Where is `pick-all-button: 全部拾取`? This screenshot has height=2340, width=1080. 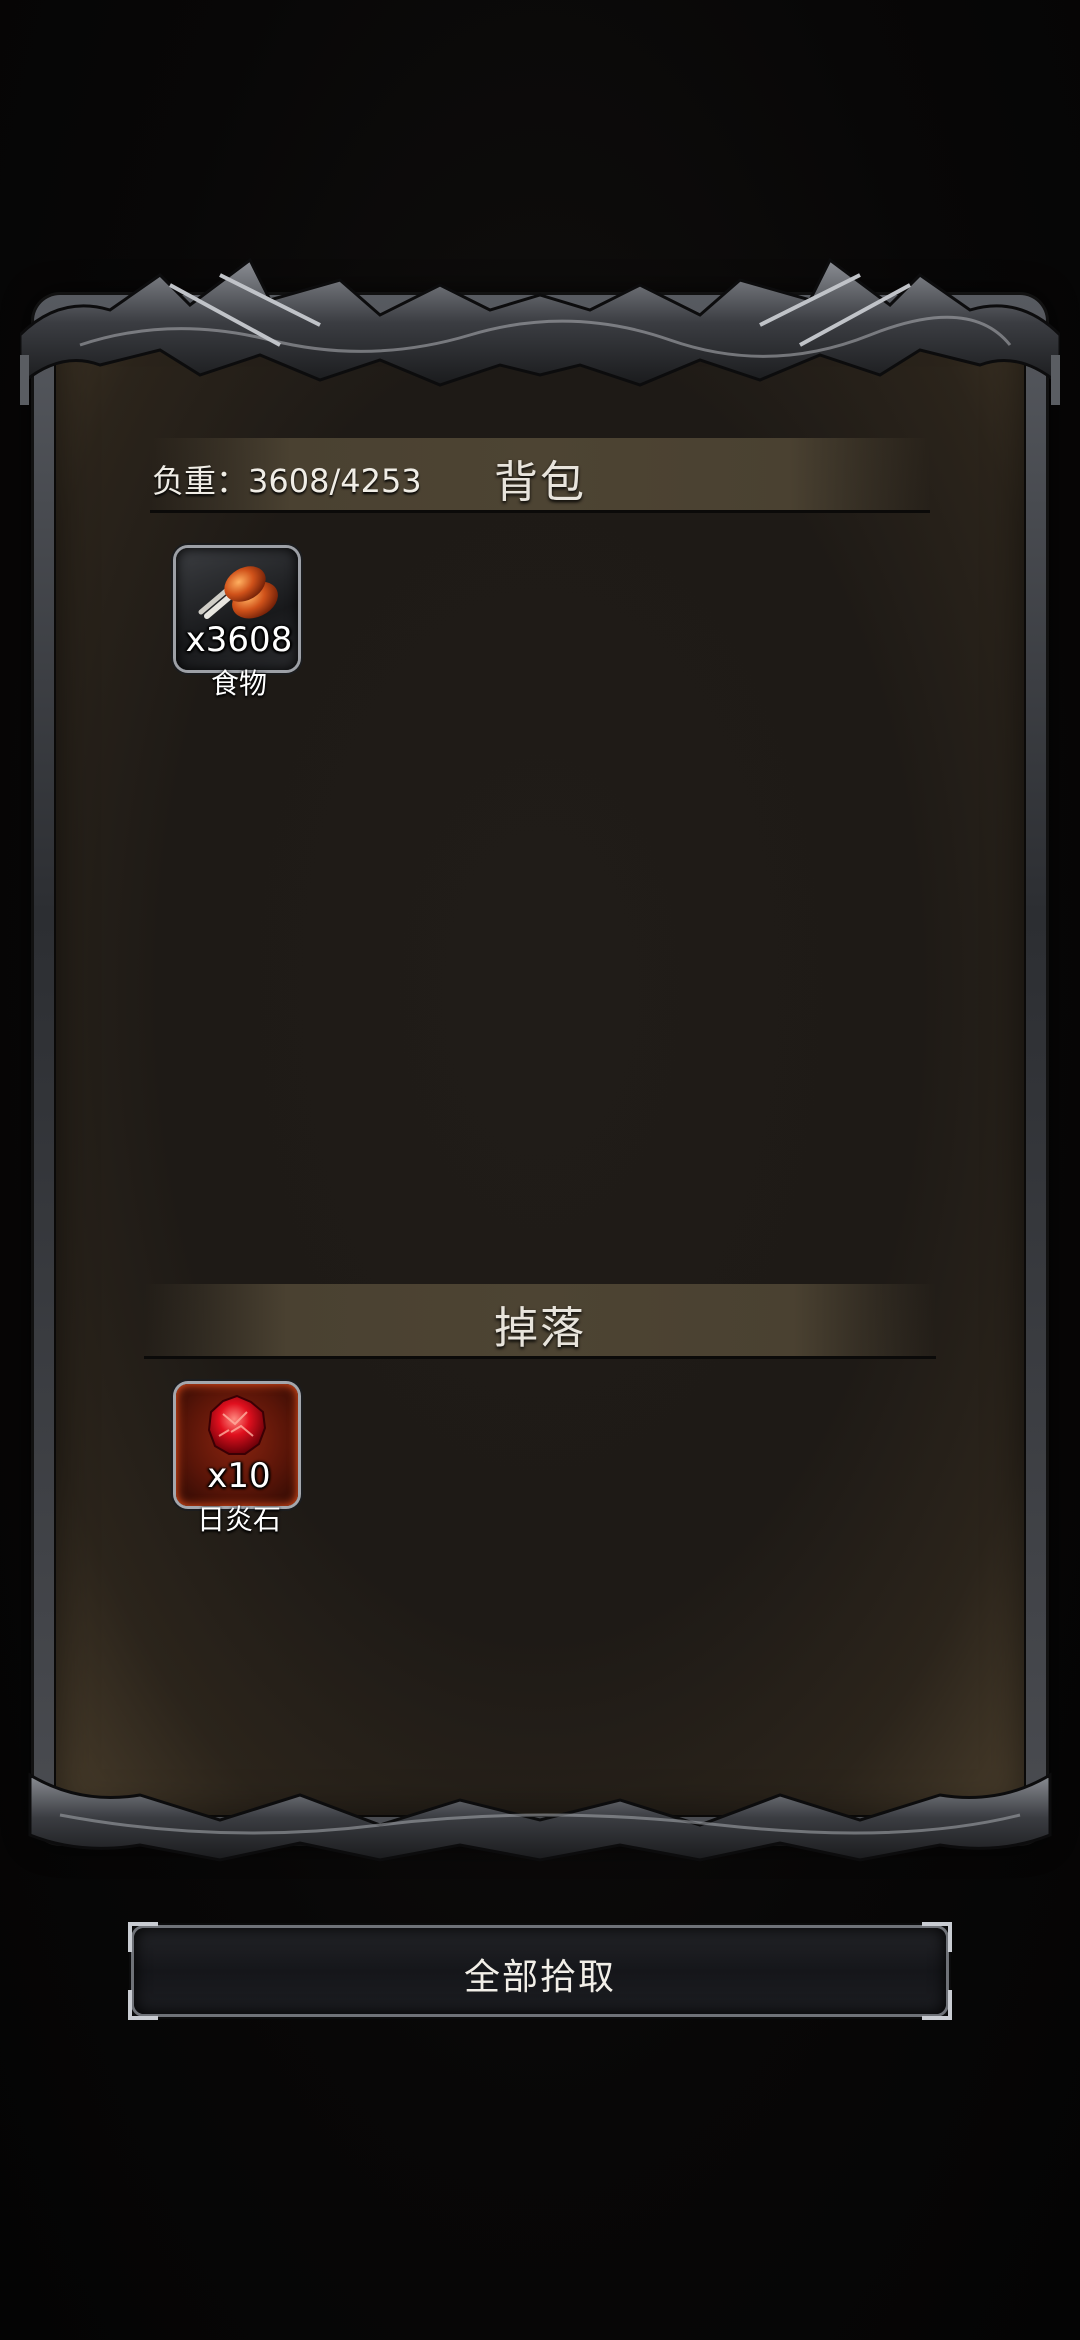
pick-all-button: 全部拾取 is located at coordinates (540, 1971).